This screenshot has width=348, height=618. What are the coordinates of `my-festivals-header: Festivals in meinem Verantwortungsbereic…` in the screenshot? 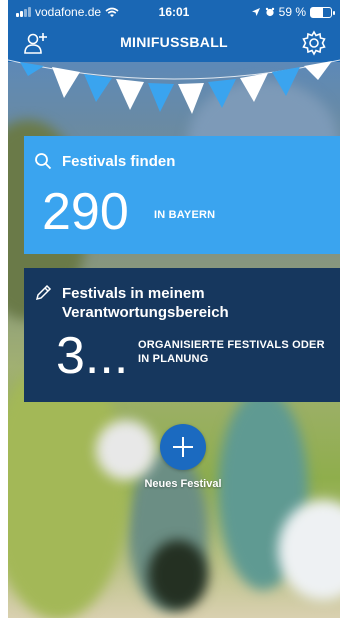 It's located at (131, 303).